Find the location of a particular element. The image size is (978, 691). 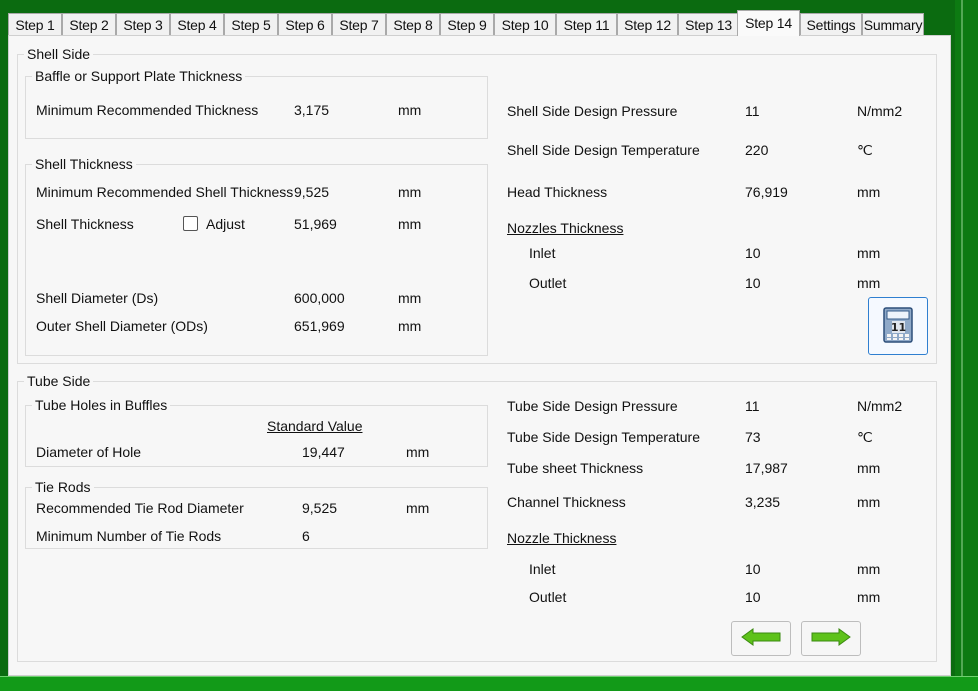

shell-design-temperature-label: Shell Side Design Temperature is located at coordinates (603, 150).